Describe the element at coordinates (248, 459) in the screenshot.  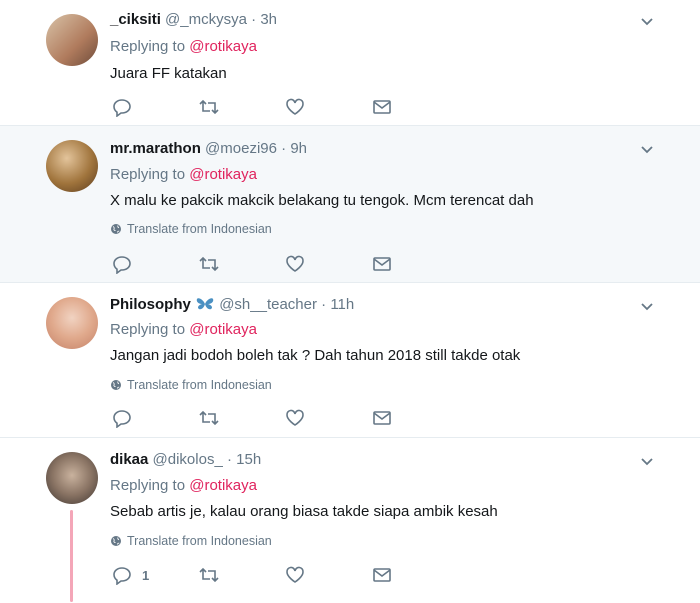
I see `timestamp: 15h` at that location.